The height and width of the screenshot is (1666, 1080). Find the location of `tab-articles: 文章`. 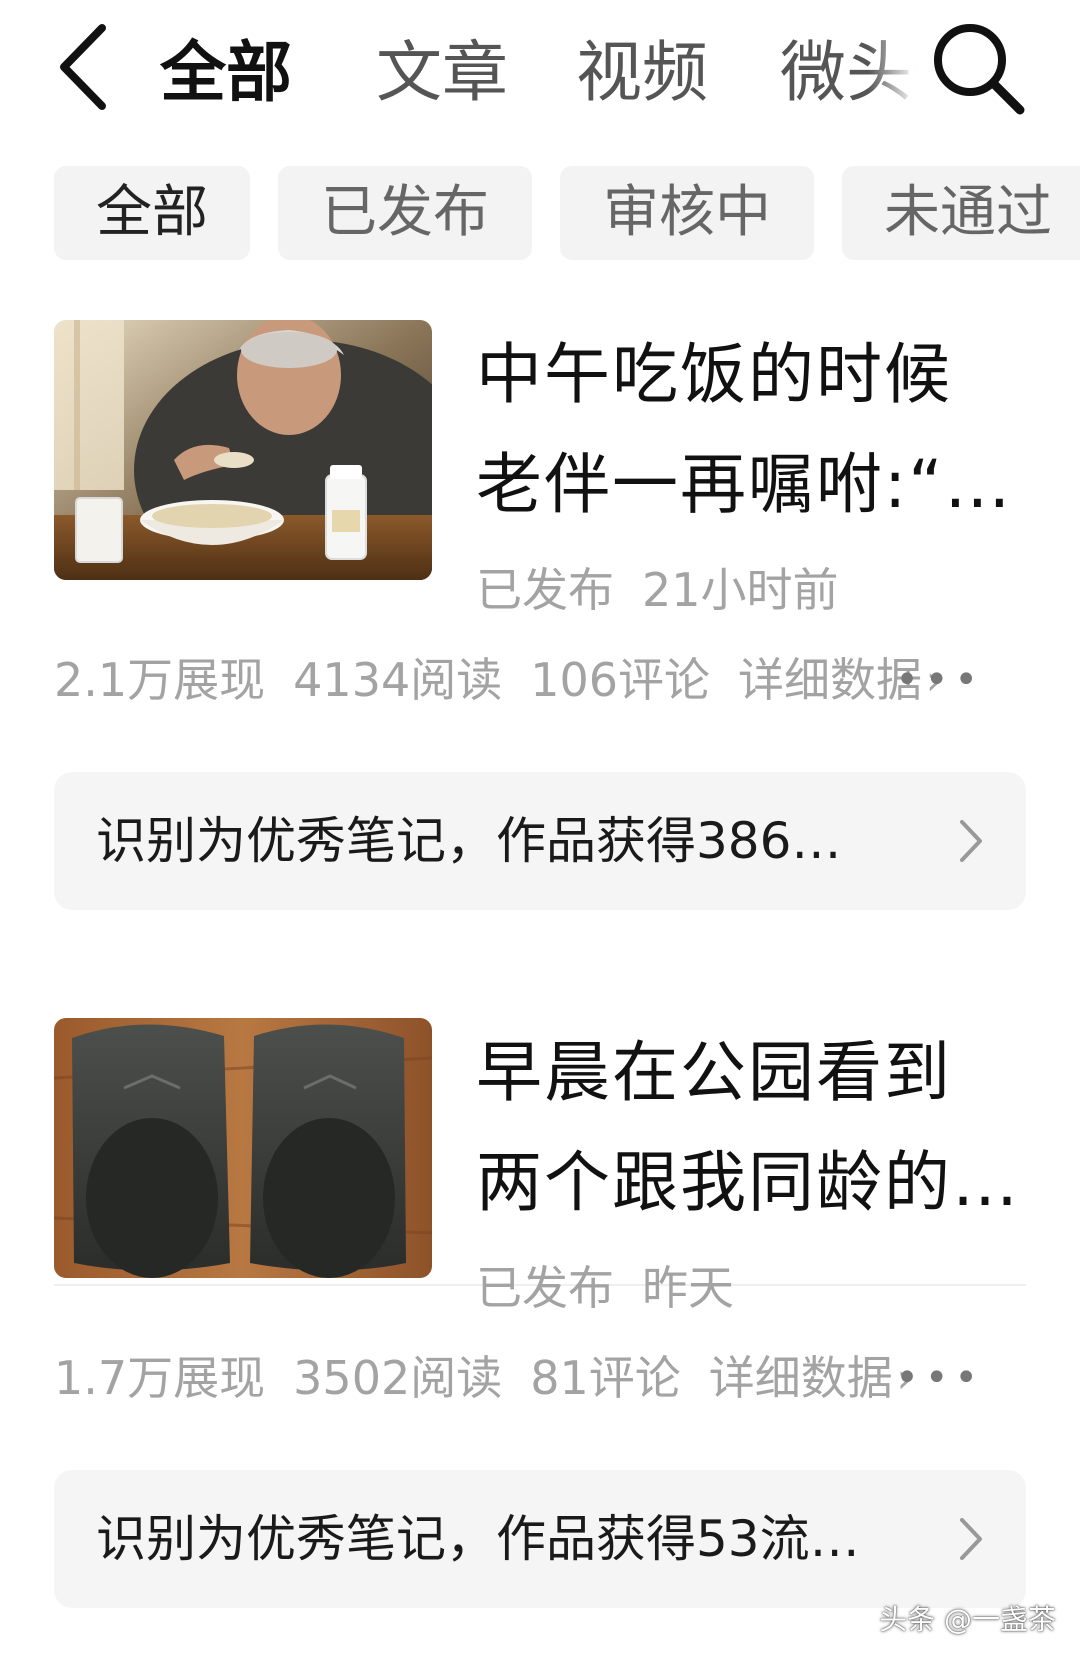

tab-articles: 文章 is located at coordinates (442, 73).